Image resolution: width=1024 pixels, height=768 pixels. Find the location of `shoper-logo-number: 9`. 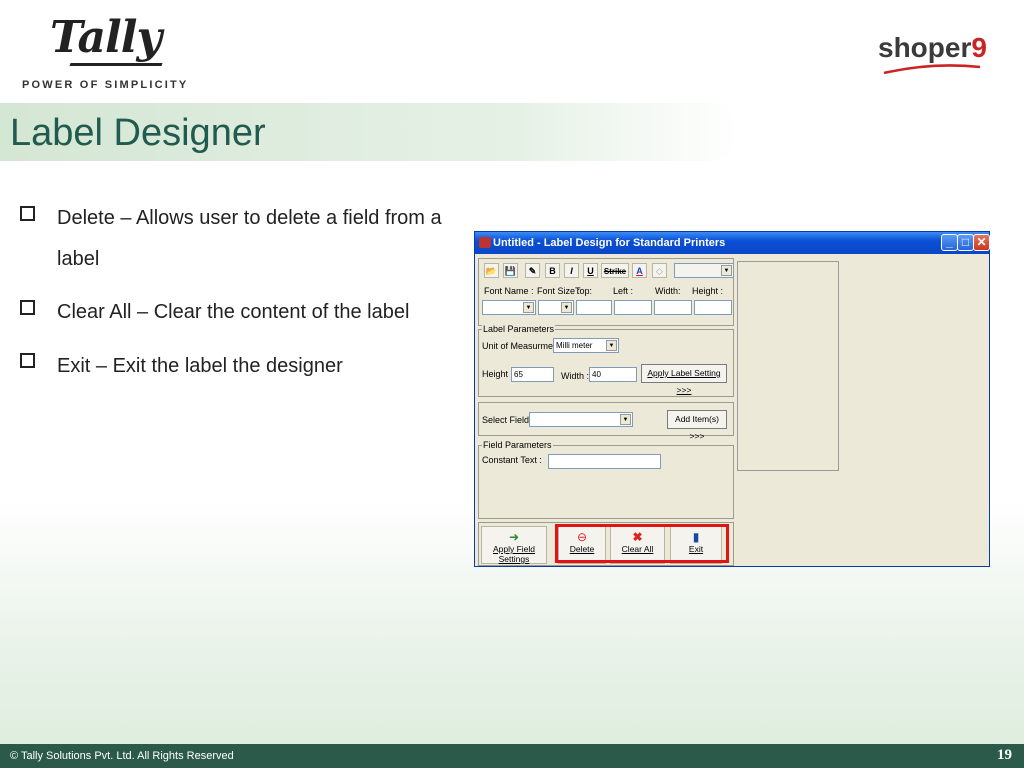

shoper-logo-number: 9 is located at coordinates (979, 47).